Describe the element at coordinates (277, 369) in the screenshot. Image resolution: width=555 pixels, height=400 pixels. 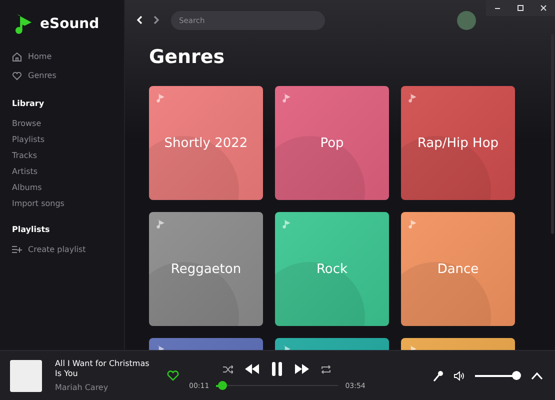
I see `pause-icon` at that location.